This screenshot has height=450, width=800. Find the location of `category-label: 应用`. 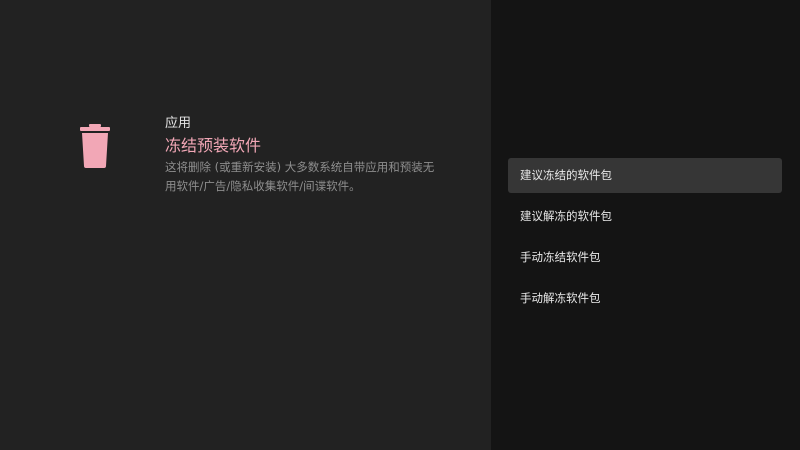

category-label: 应用 is located at coordinates (178, 123).